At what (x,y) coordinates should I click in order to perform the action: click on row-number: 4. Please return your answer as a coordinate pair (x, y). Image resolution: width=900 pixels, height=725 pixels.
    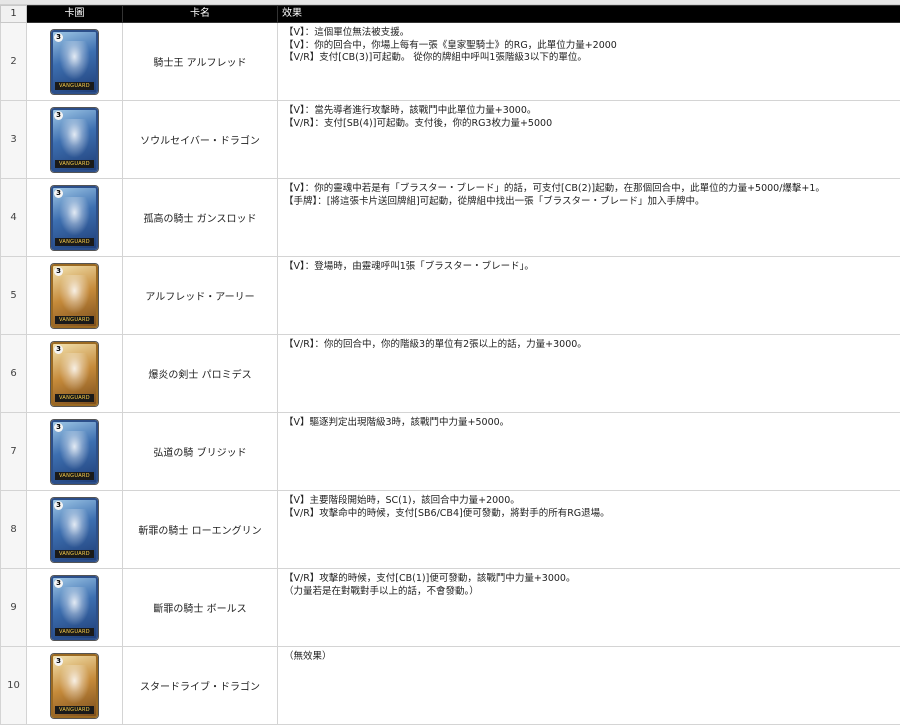
    Looking at the image, I should click on (14, 218).